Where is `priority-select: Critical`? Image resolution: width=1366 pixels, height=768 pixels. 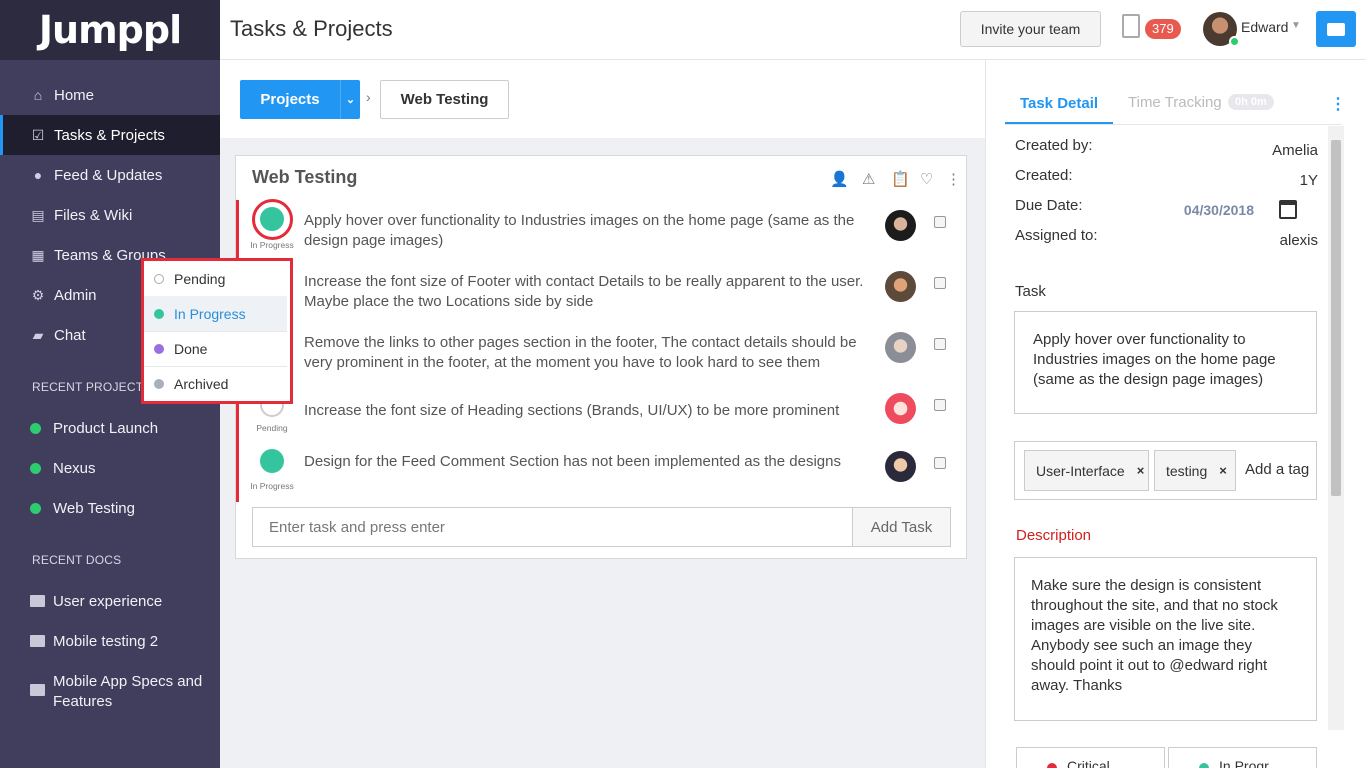
priority-select: Critical is located at coordinates (1090, 757).